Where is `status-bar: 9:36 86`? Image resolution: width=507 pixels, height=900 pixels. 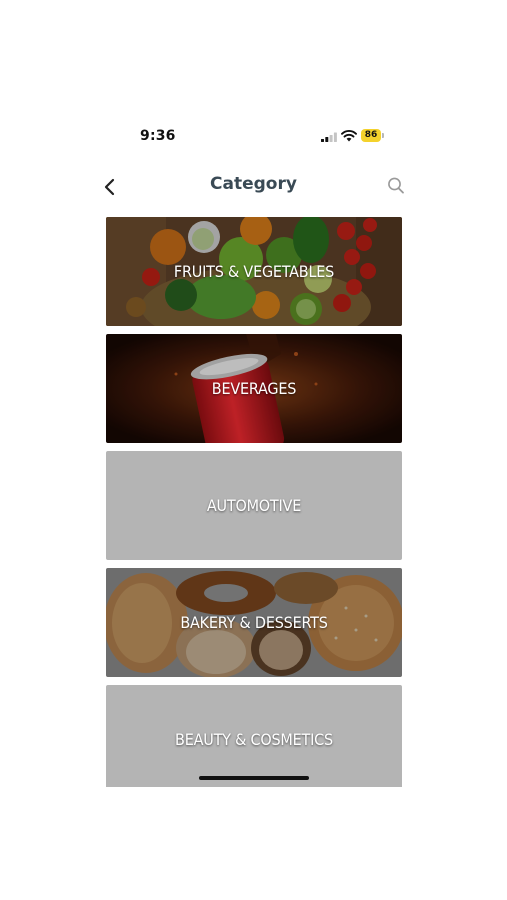
status-bar: 9:36 86 is located at coordinates (253, 136).